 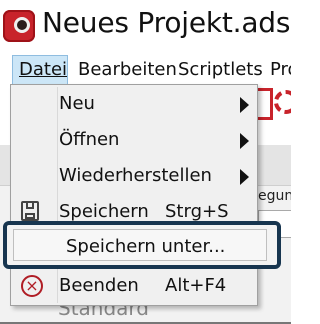 I want to click on menu-item-wiederherstellen-label: Wiederherstellen, so click(x=135, y=175).